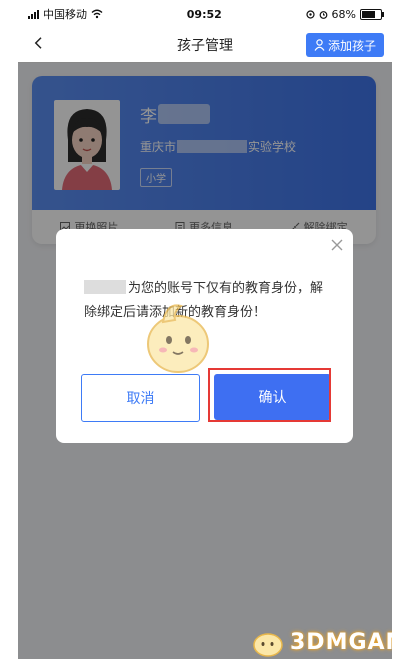 This screenshot has width=420, height=659. Describe the element at coordinates (310, 14) in the screenshot. I see `location-icon` at that location.